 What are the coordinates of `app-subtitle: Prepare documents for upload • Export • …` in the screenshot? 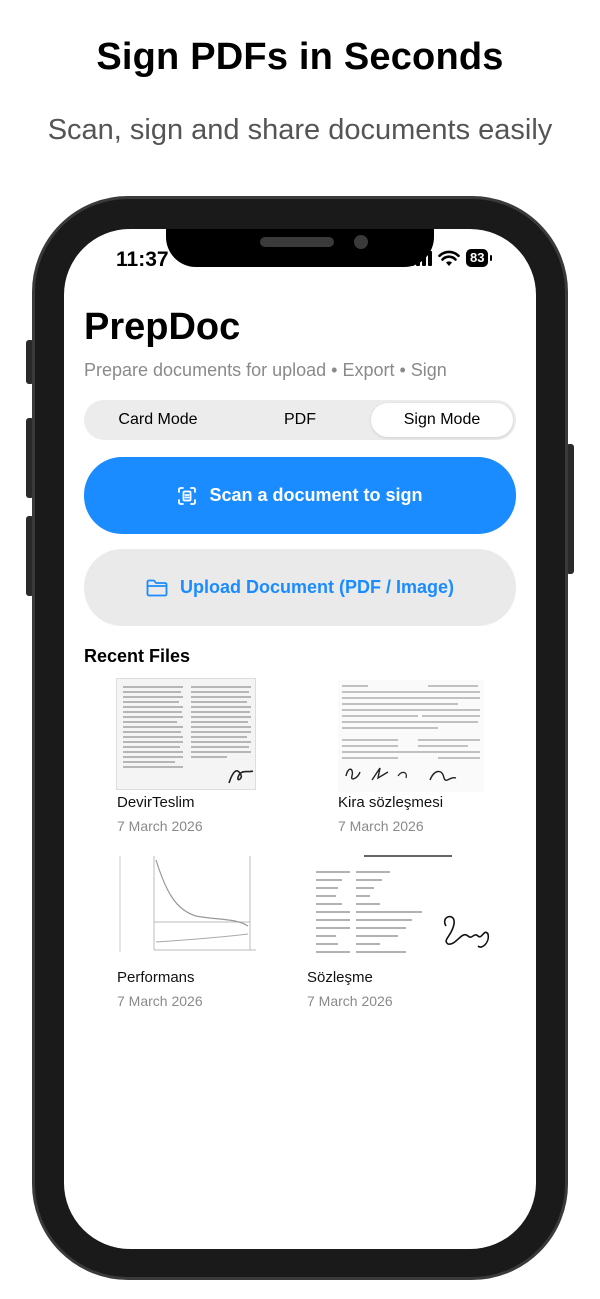 It's located at (265, 370).